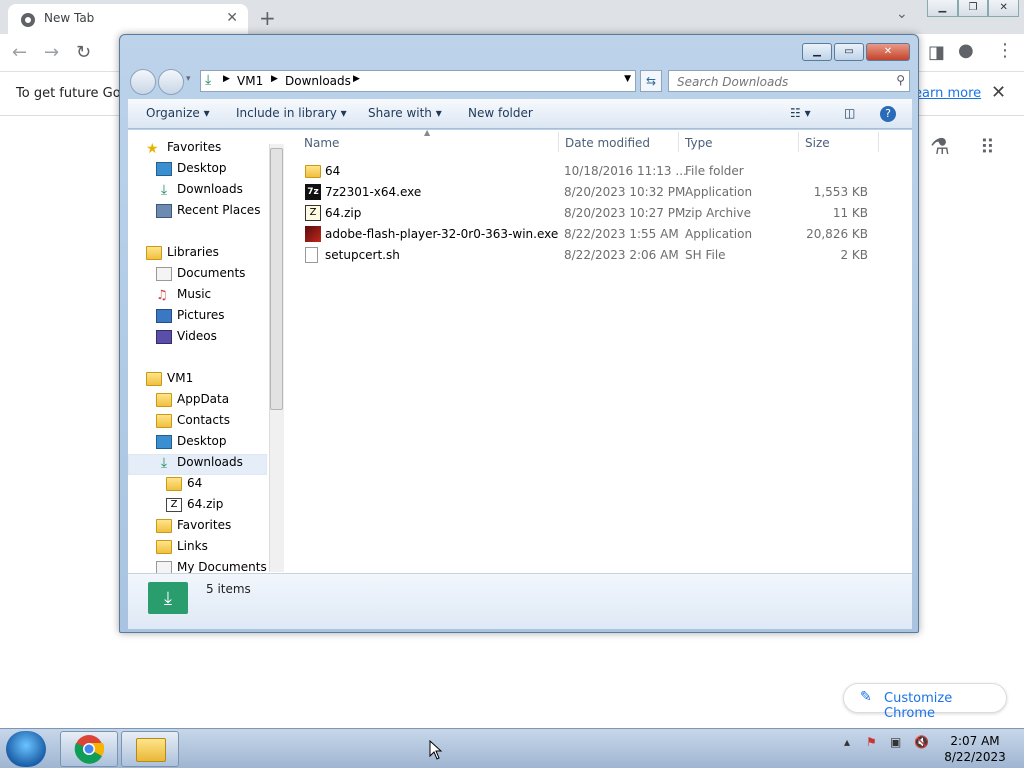  I want to click on network-icon: ▣, so click(895, 742).